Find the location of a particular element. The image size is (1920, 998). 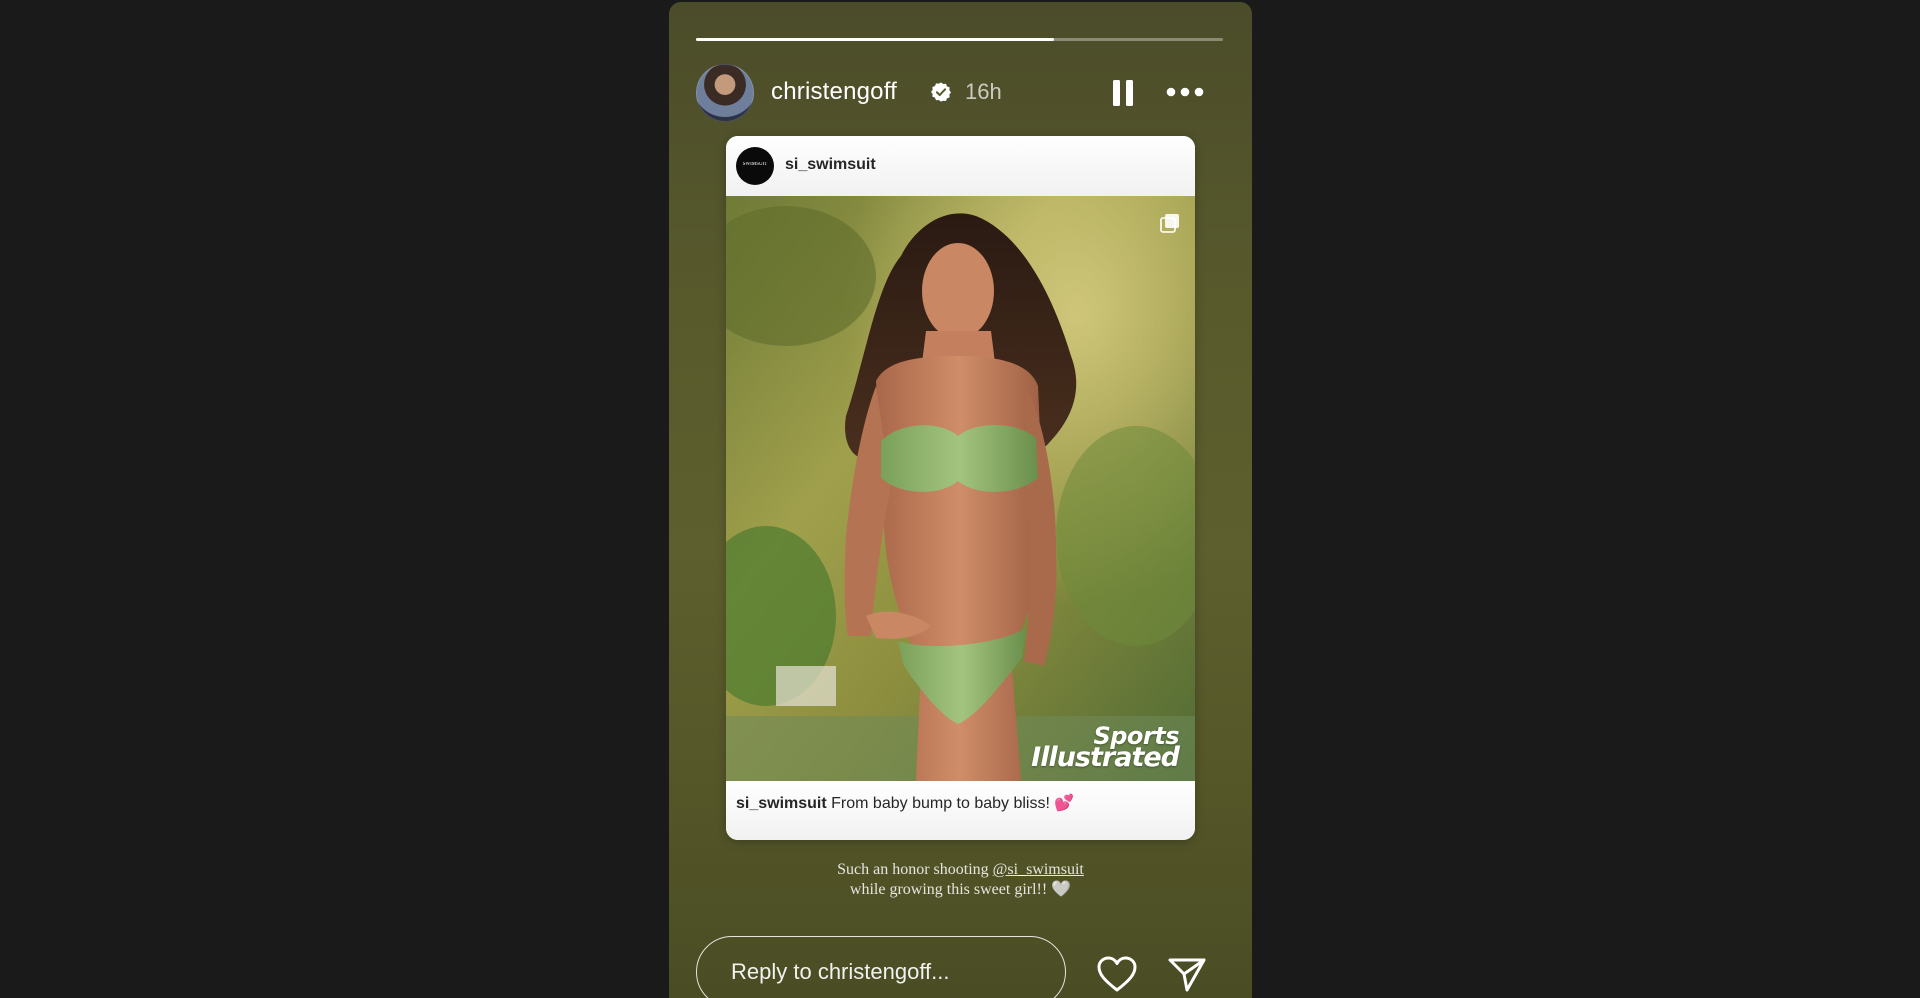

pause-icon is located at coordinates (1123, 93).